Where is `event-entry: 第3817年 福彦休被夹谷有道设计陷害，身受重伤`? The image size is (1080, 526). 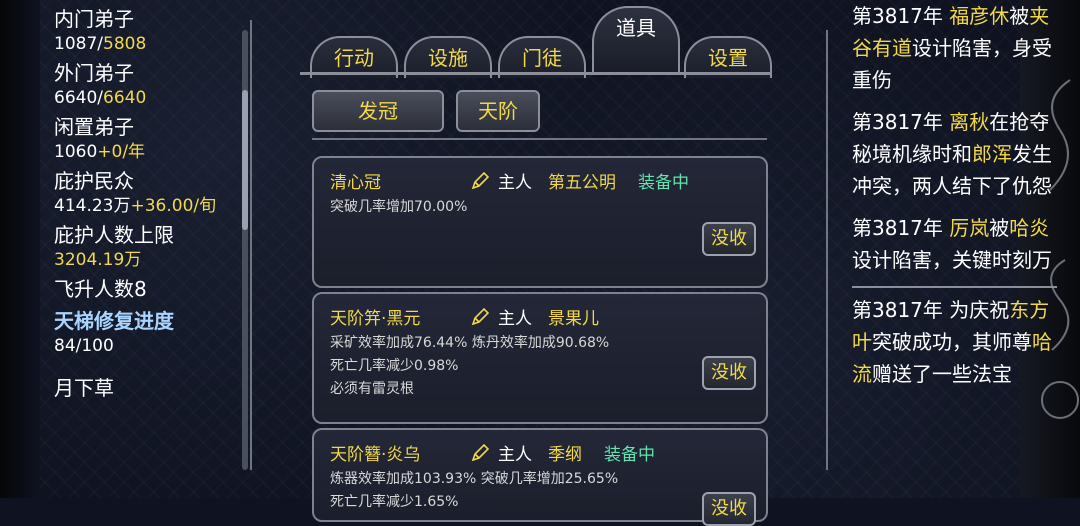
event-entry: 第3817年 福彦休被夹谷有道设计陷害，身受重伤 is located at coordinates (957, 48).